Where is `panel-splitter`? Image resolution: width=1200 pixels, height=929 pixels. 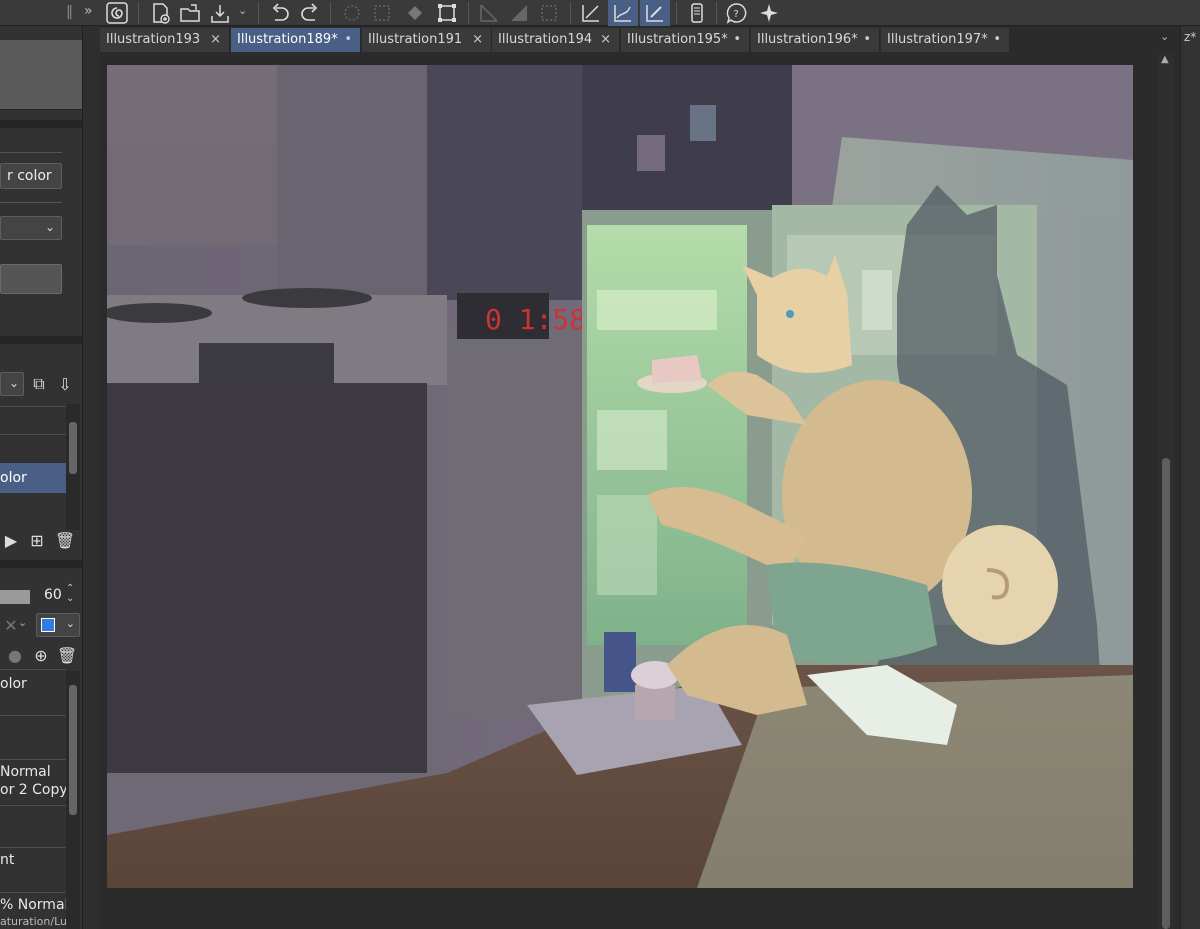 panel-splitter is located at coordinates (91, 477).